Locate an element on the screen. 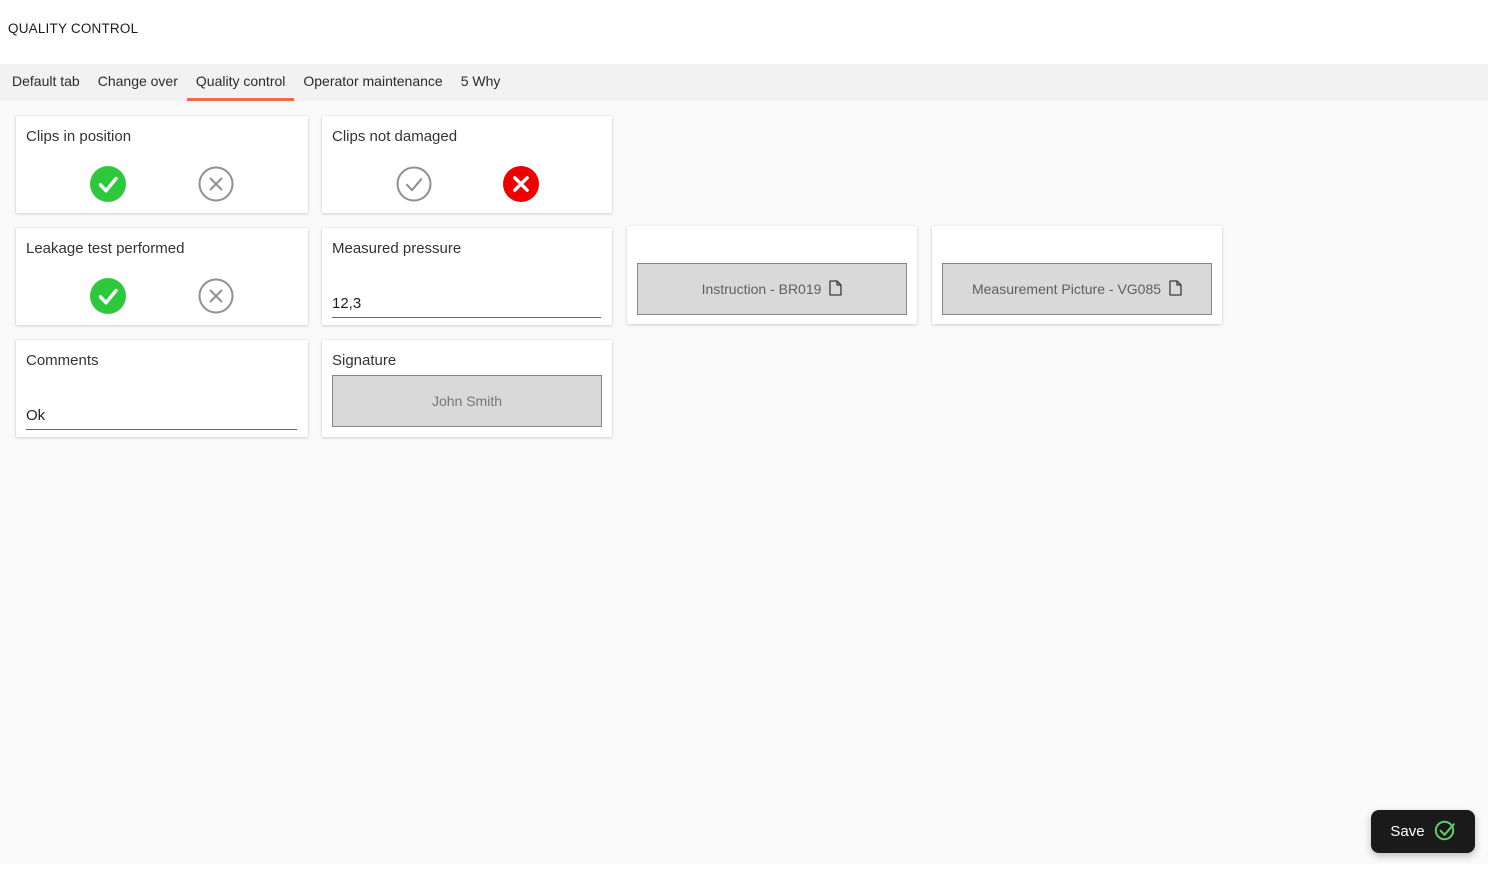 This screenshot has width=1488, height=869. card-signature: Signature John Smith is located at coordinates (467, 388).